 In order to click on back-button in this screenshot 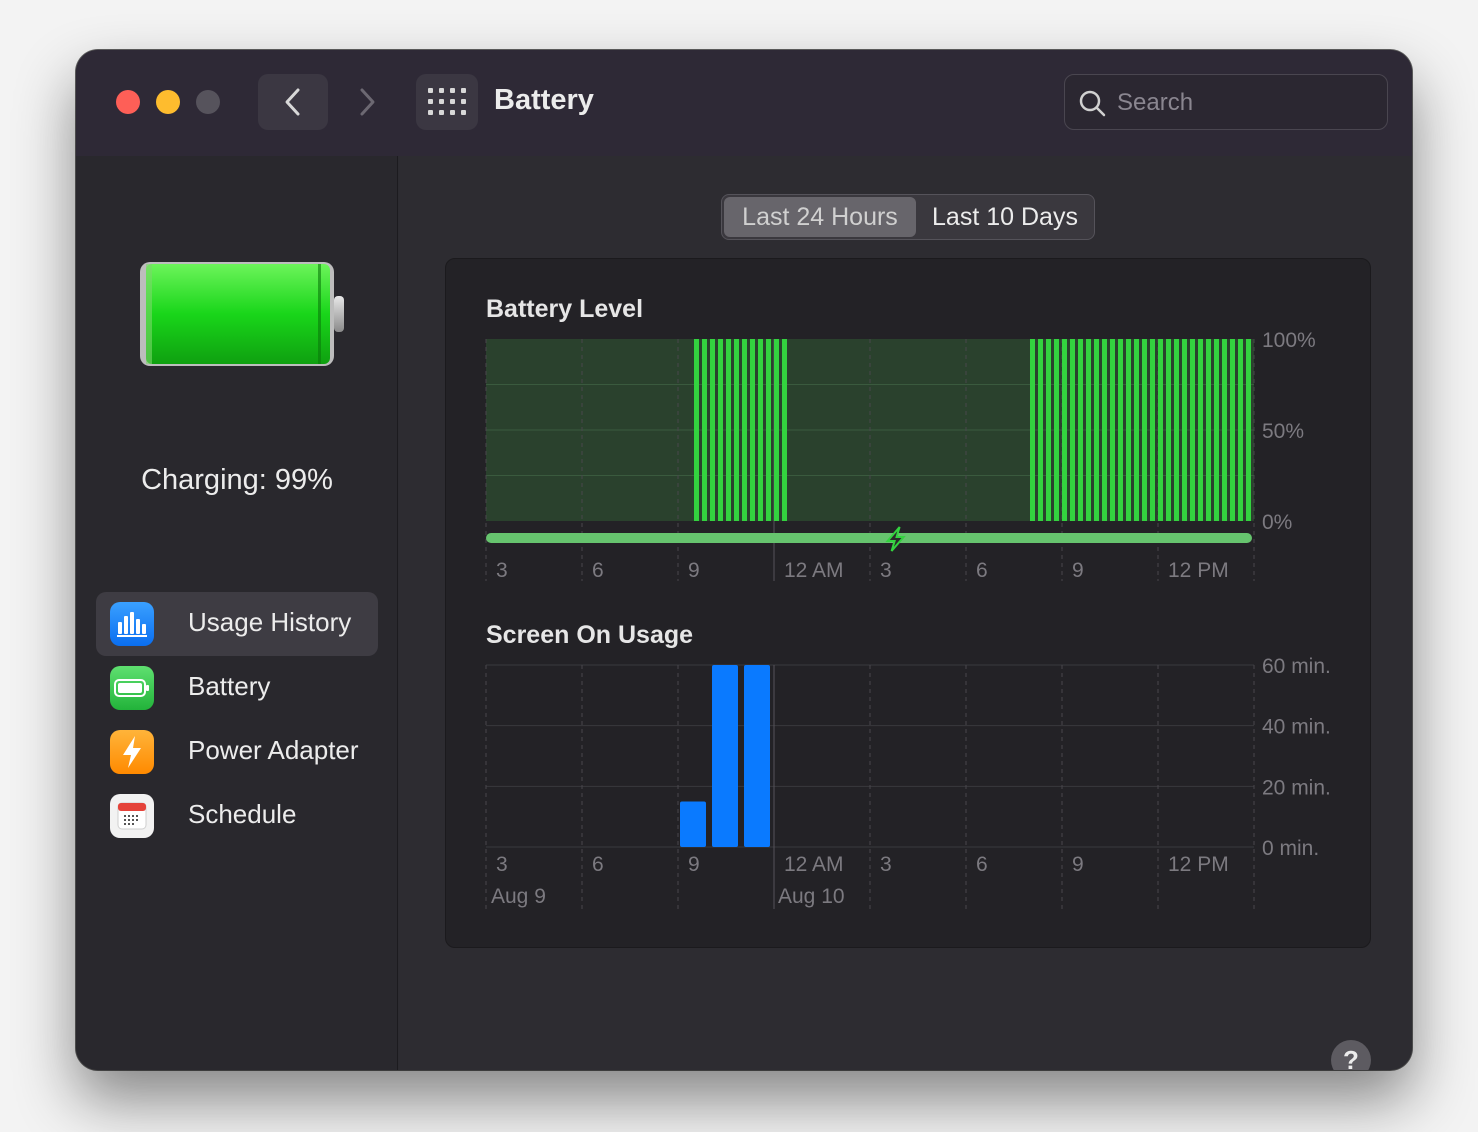, I will do `click(293, 102)`.